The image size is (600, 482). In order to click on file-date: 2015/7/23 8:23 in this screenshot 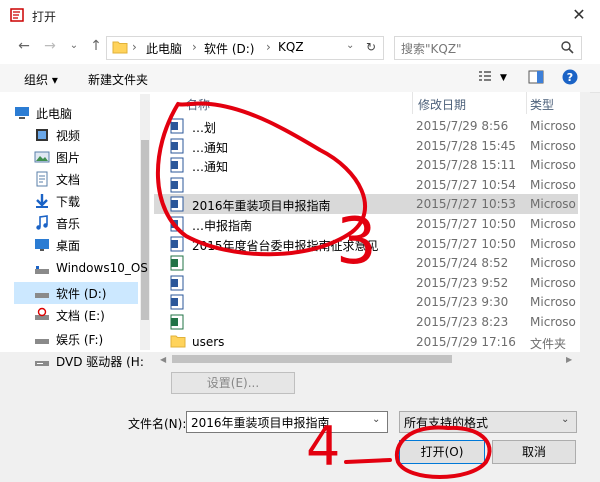, I will do `click(462, 322)`.